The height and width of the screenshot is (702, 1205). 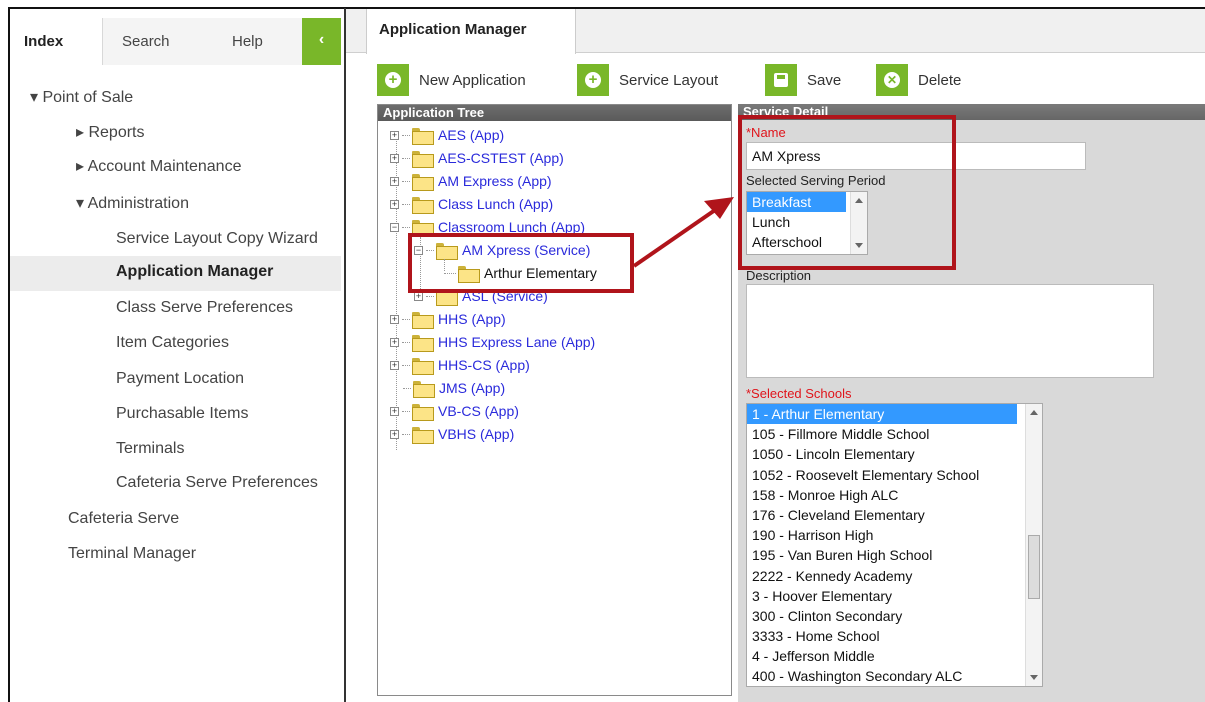 What do you see at coordinates (847, 192) in the screenshot?
I see `highlight-box-detail` at bounding box center [847, 192].